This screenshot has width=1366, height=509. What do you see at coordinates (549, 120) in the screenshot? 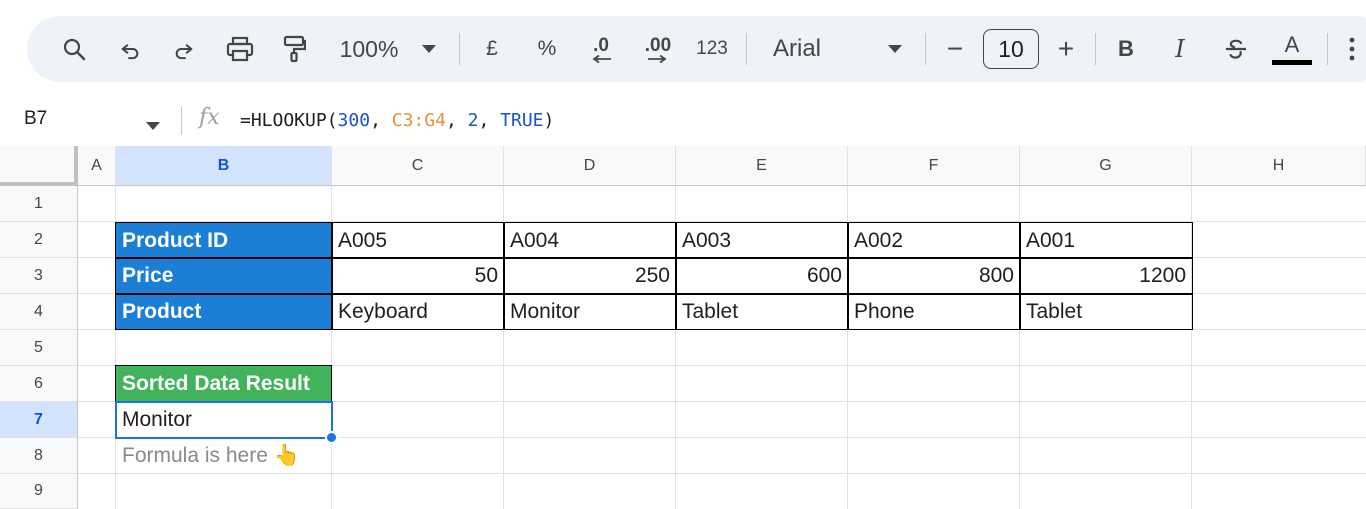
I see `formula-suffix: )` at bounding box center [549, 120].